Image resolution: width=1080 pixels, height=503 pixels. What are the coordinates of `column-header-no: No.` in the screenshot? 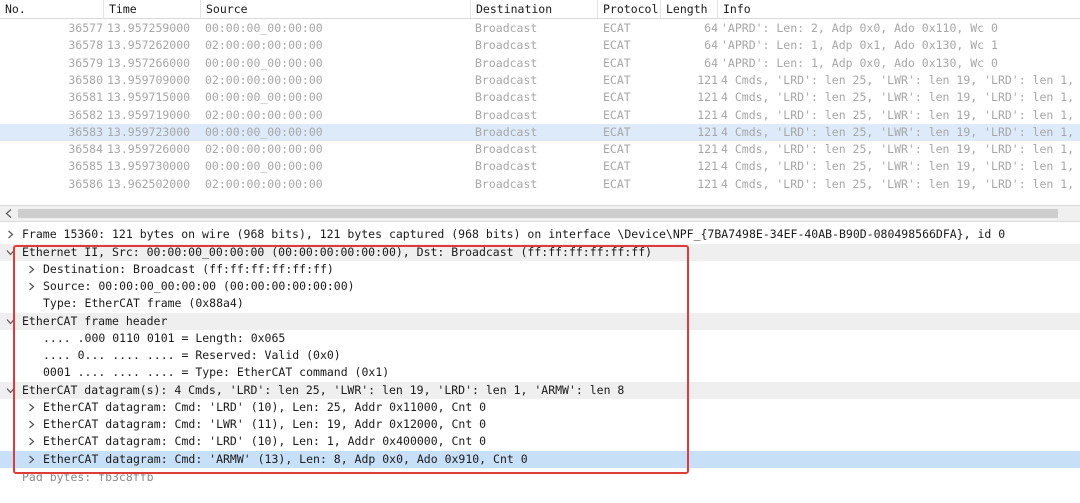 It's located at (52, 9).